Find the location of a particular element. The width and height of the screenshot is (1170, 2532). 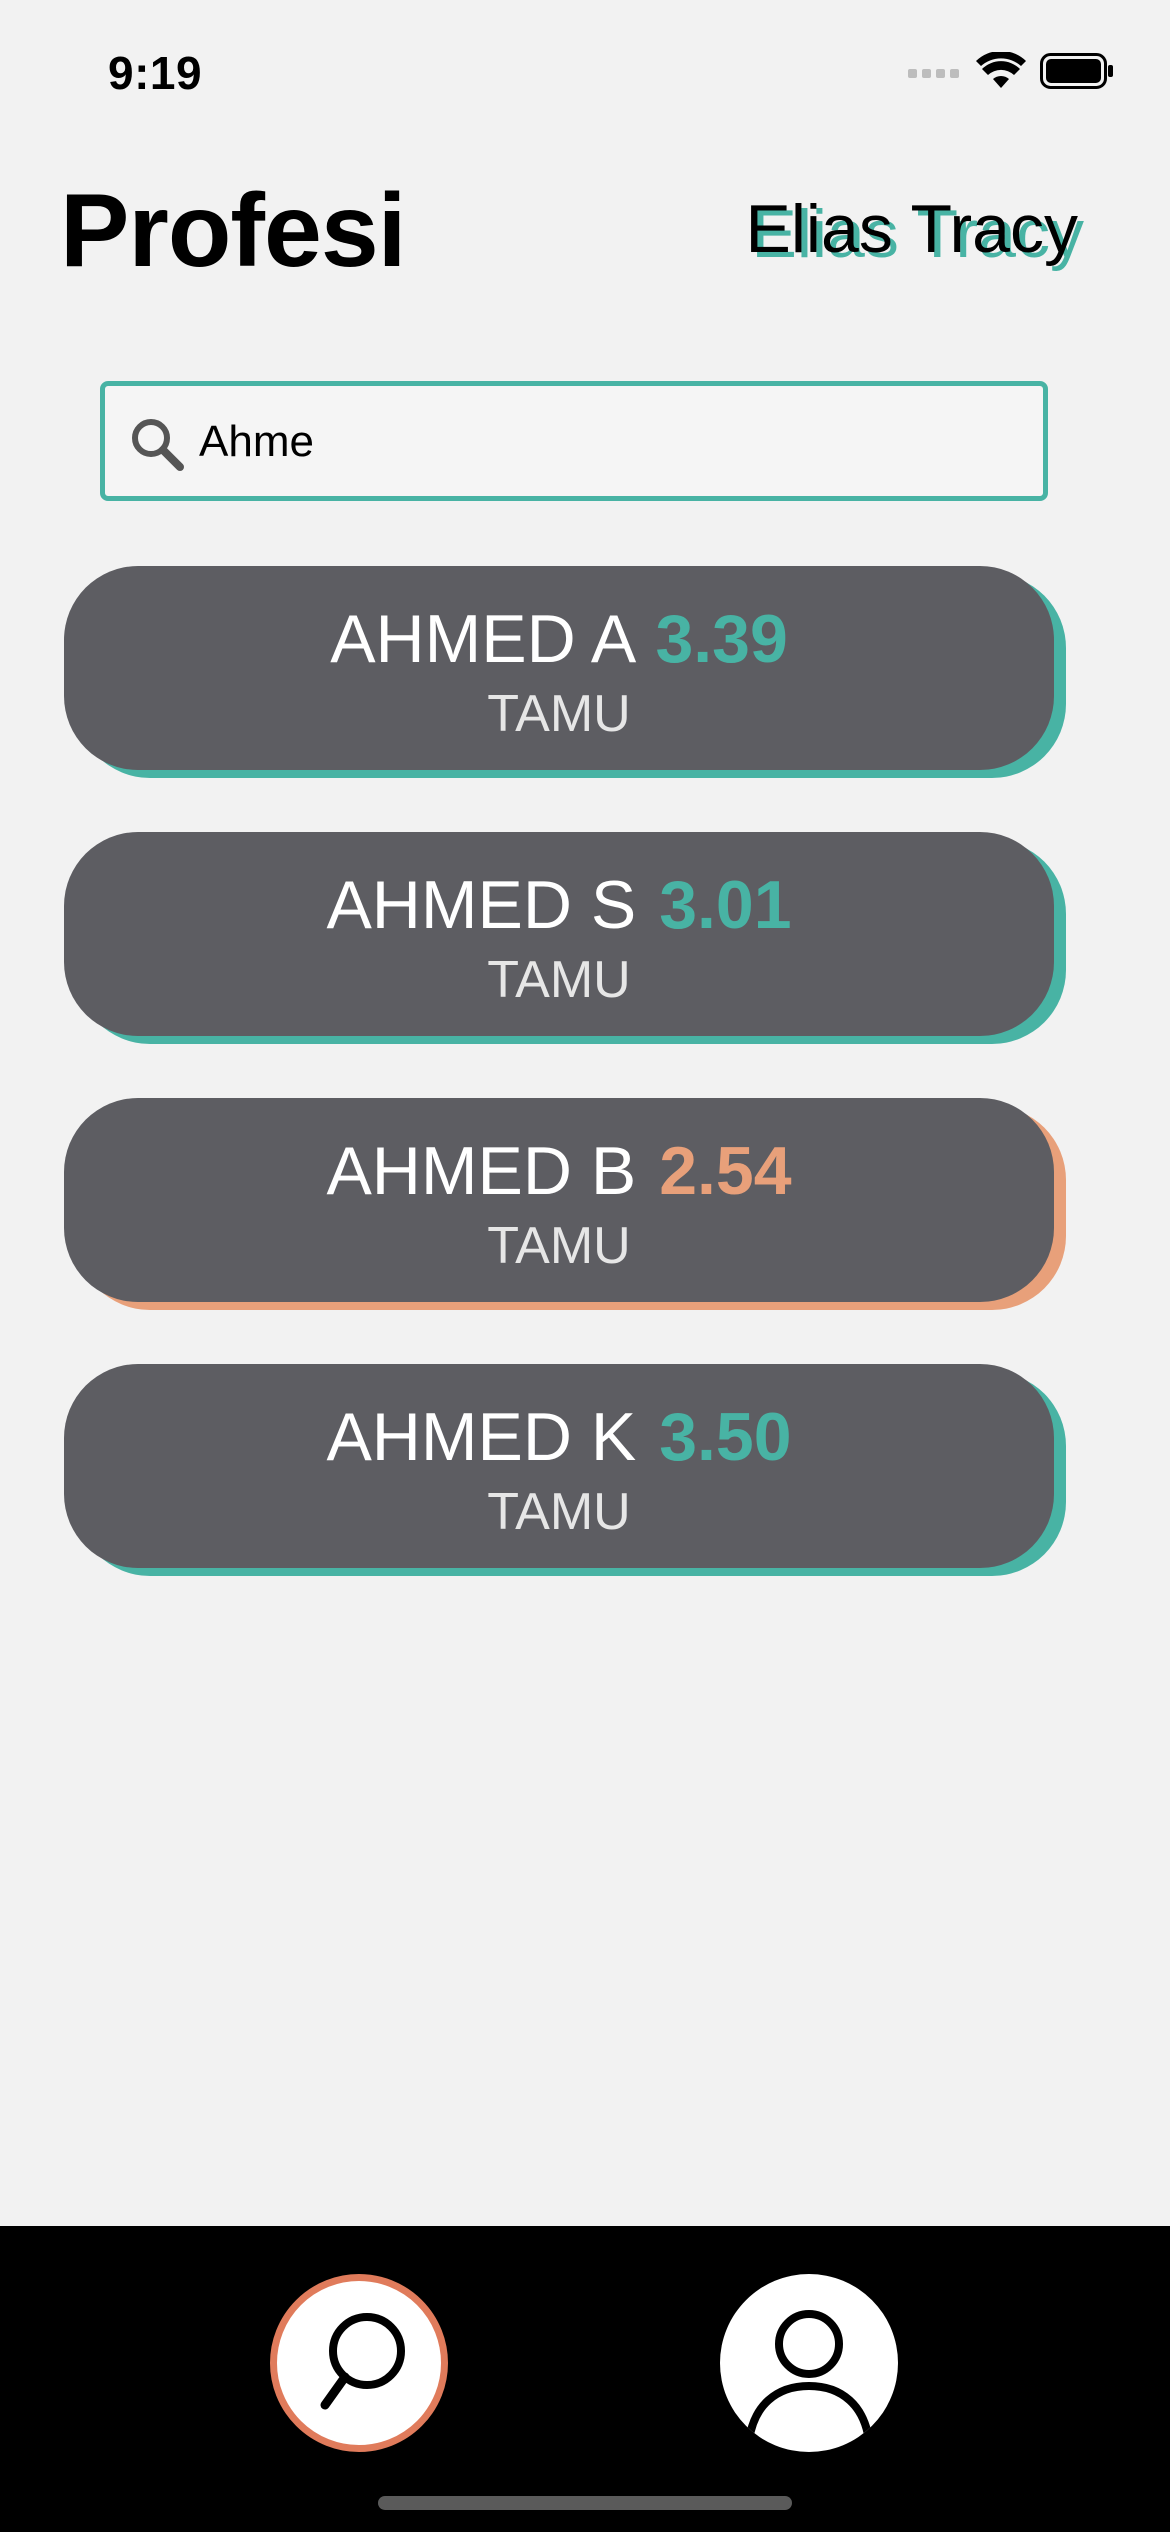

status-icons is located at coordinates (1011, 71).